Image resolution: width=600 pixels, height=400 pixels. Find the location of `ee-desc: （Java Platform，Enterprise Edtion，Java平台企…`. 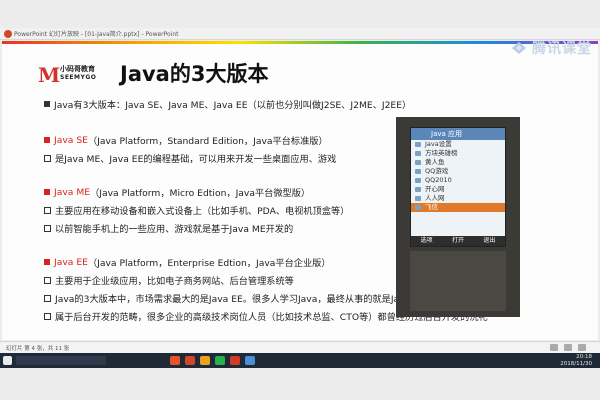

ee-desc: （Java Platform，Enterprise Edtion，Java平台企… is located at coordinates (209, 263).